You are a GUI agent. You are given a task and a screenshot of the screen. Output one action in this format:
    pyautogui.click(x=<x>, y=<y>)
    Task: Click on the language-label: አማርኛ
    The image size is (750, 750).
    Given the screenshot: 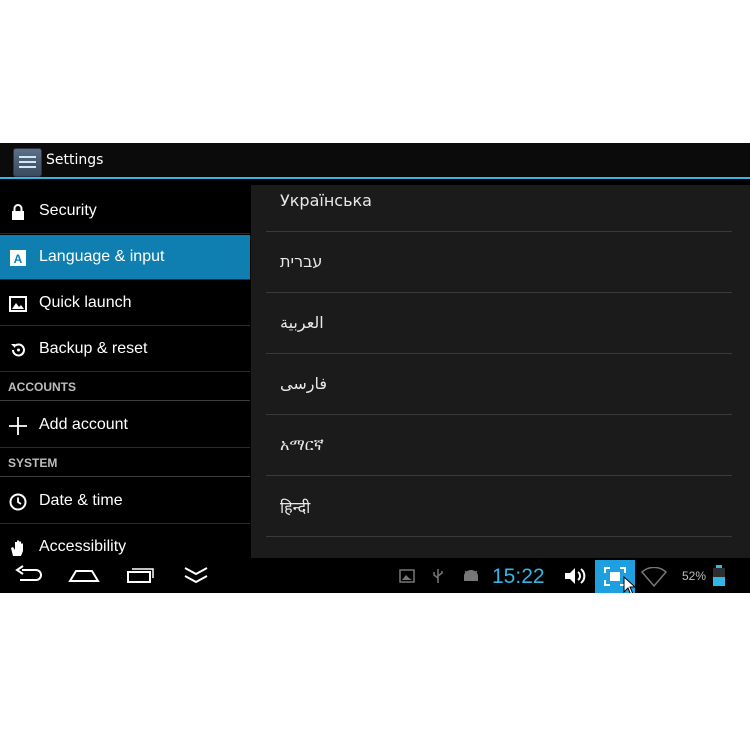 What is the action you would take?
    pyautogui.click(x=302, y=444)
    